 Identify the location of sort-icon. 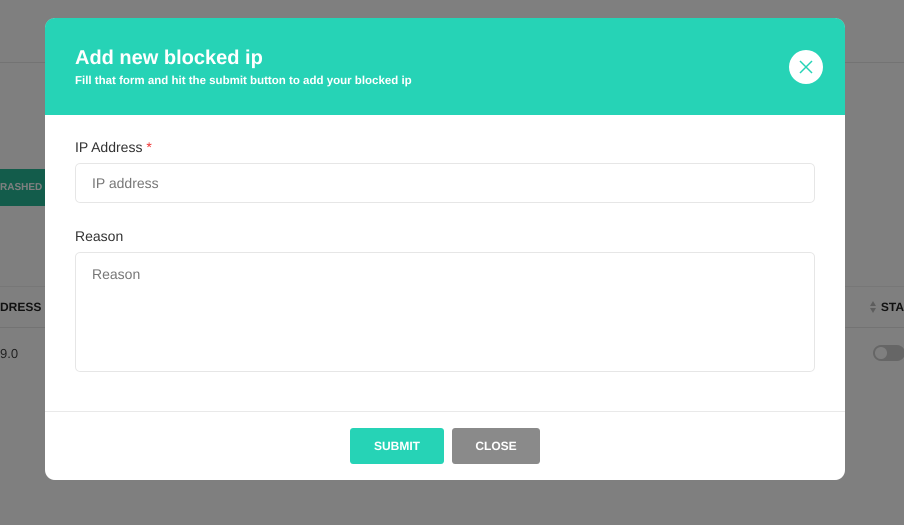
(873, 307).